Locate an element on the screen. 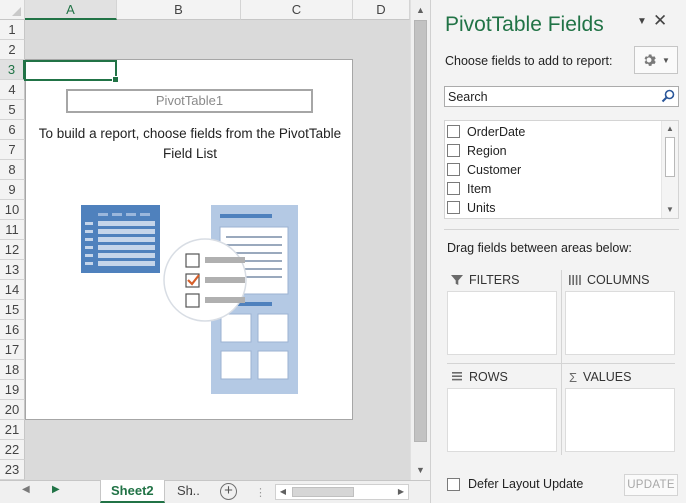 The image size is (686, 503). scroll-up-icon: ▲ is located at coordinates (420, 10).